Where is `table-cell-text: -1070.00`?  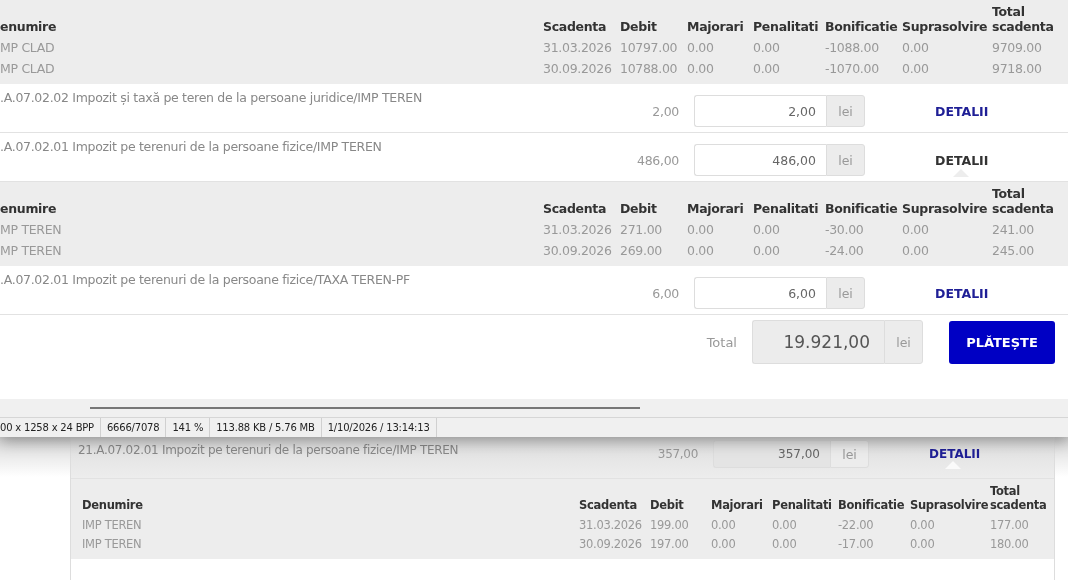
table-cell-text: -1070.00 is located at coordinates (852, 68).